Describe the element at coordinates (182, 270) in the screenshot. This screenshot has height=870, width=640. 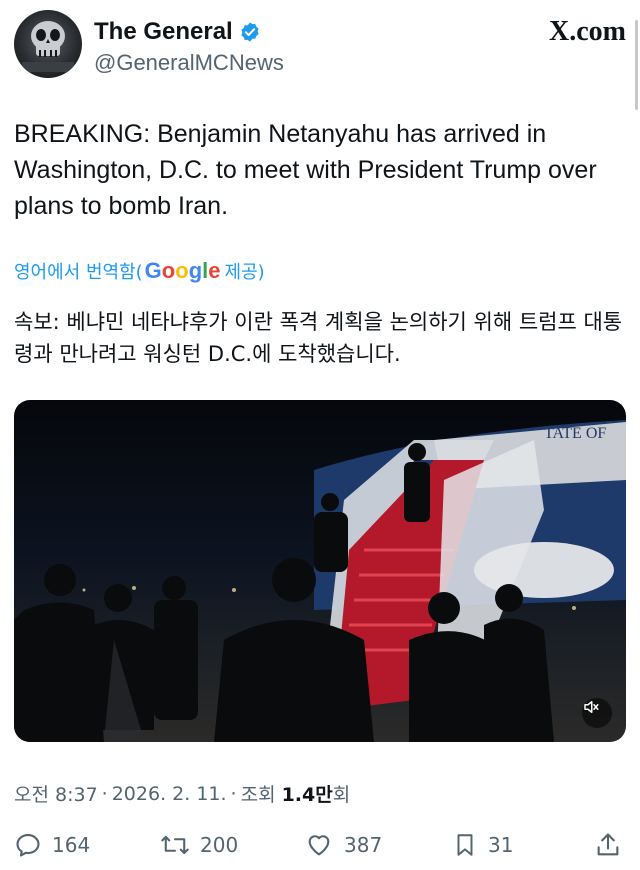
I see `google-logo: Google` at that location.